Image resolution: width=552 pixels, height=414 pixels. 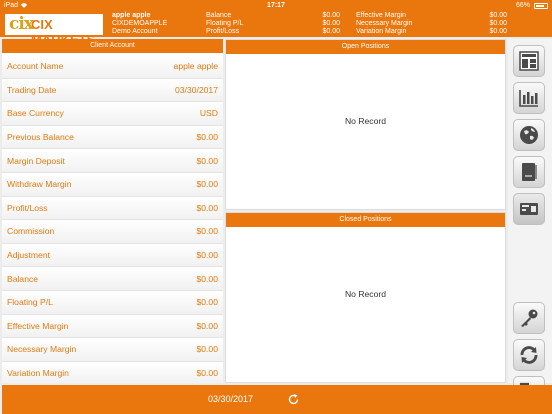 I want to click on open-positions-empty: No Record, so click(x=365, y=121).